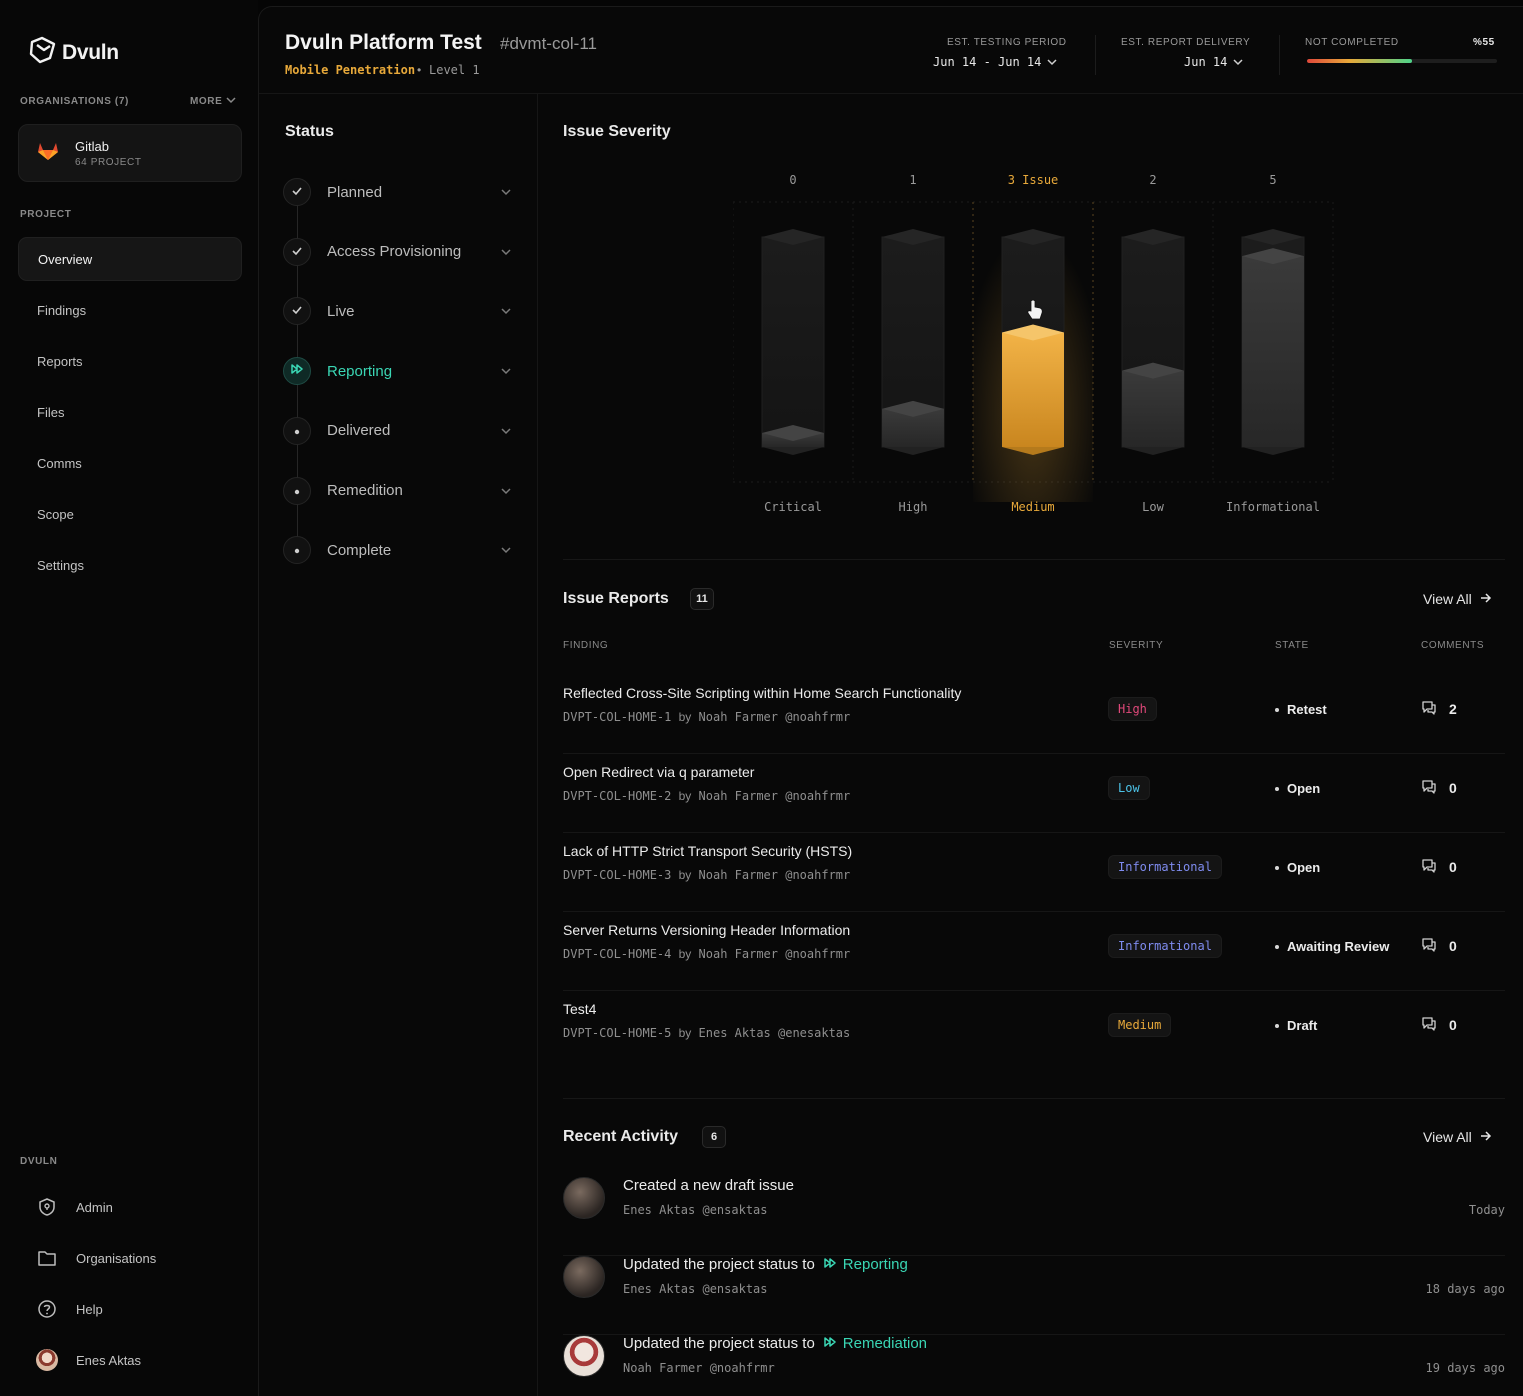 Image resolution: width=1523 pixels, height=1396 pixels. I want to click on activity-time: 18 days ago, so click(1465, 1289).